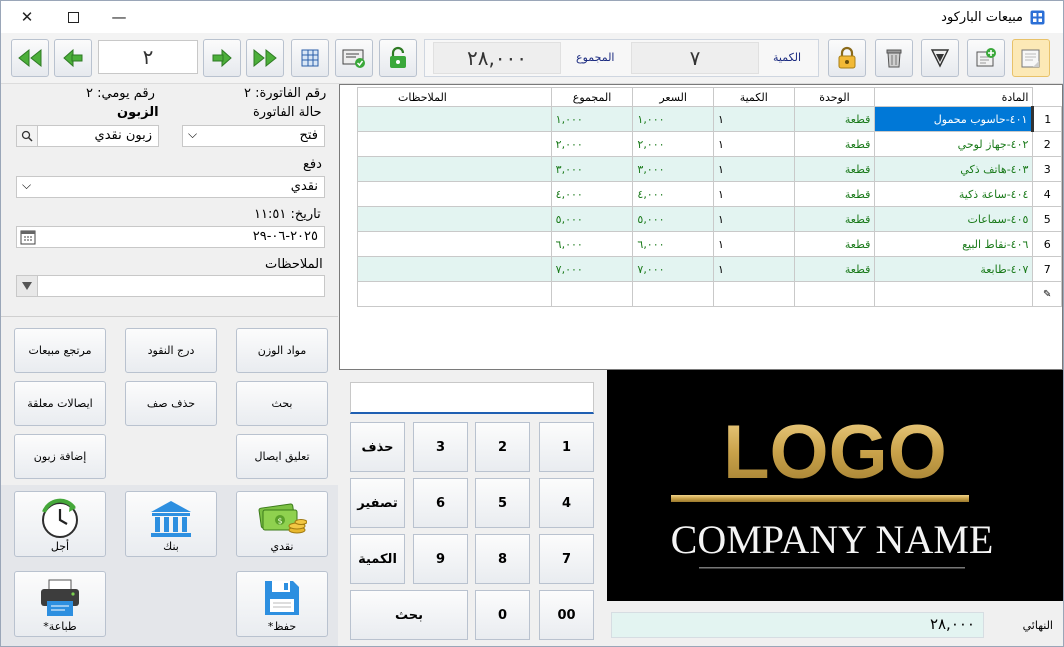 Image resolution: width=1064 pixels, height=647 pixels. Describe the element at coordinates (27, 17) in the screenshot. I see `close-button: ✕` at that location.